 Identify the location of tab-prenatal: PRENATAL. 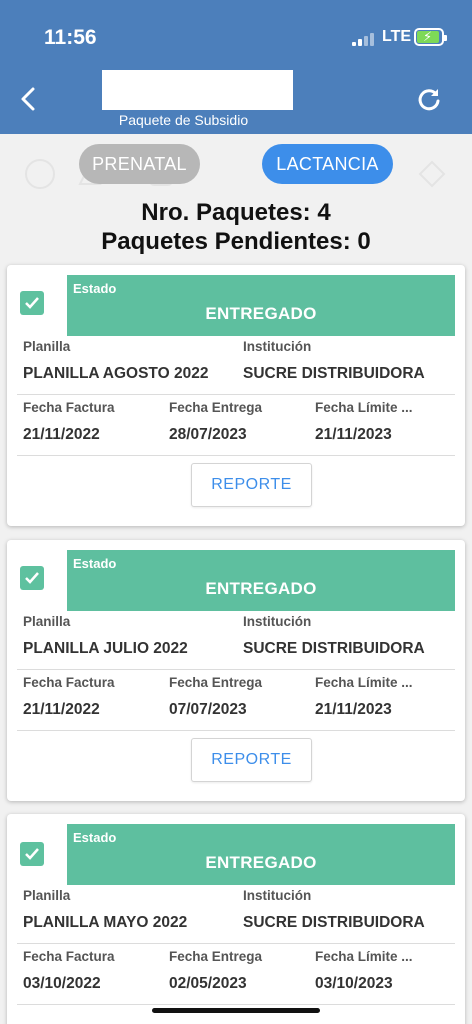
(139, 164).